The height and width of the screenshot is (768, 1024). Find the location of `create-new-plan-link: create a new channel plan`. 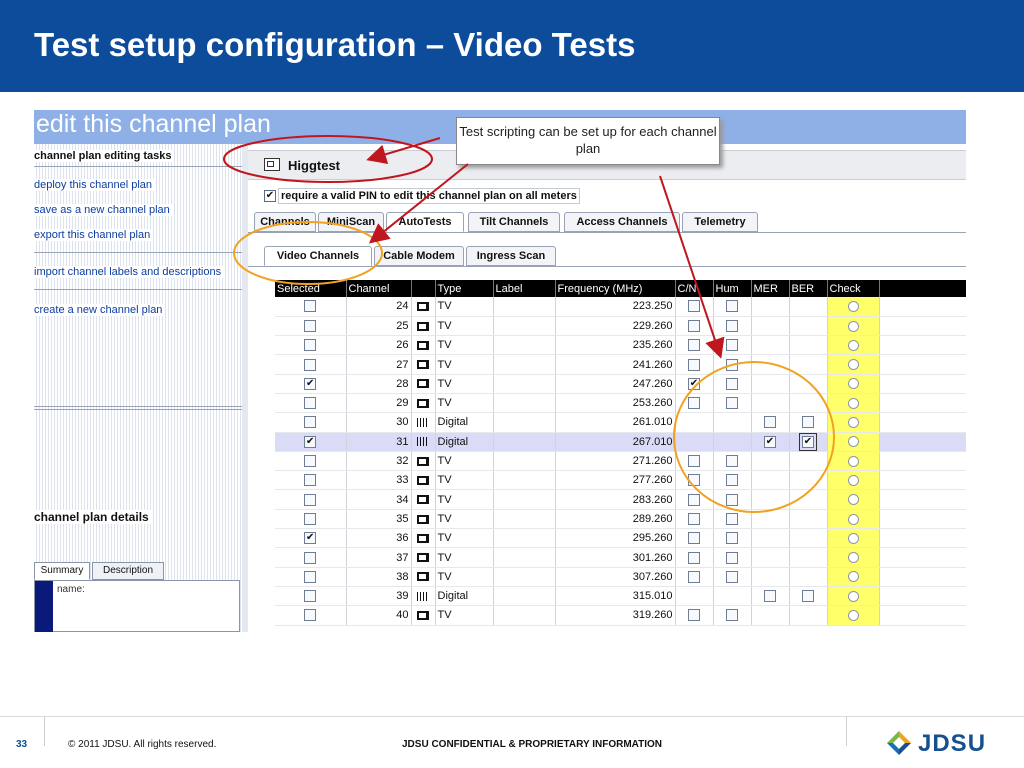

create-new-plan-link: create a new channel plan is located at coordinates (99, 310).